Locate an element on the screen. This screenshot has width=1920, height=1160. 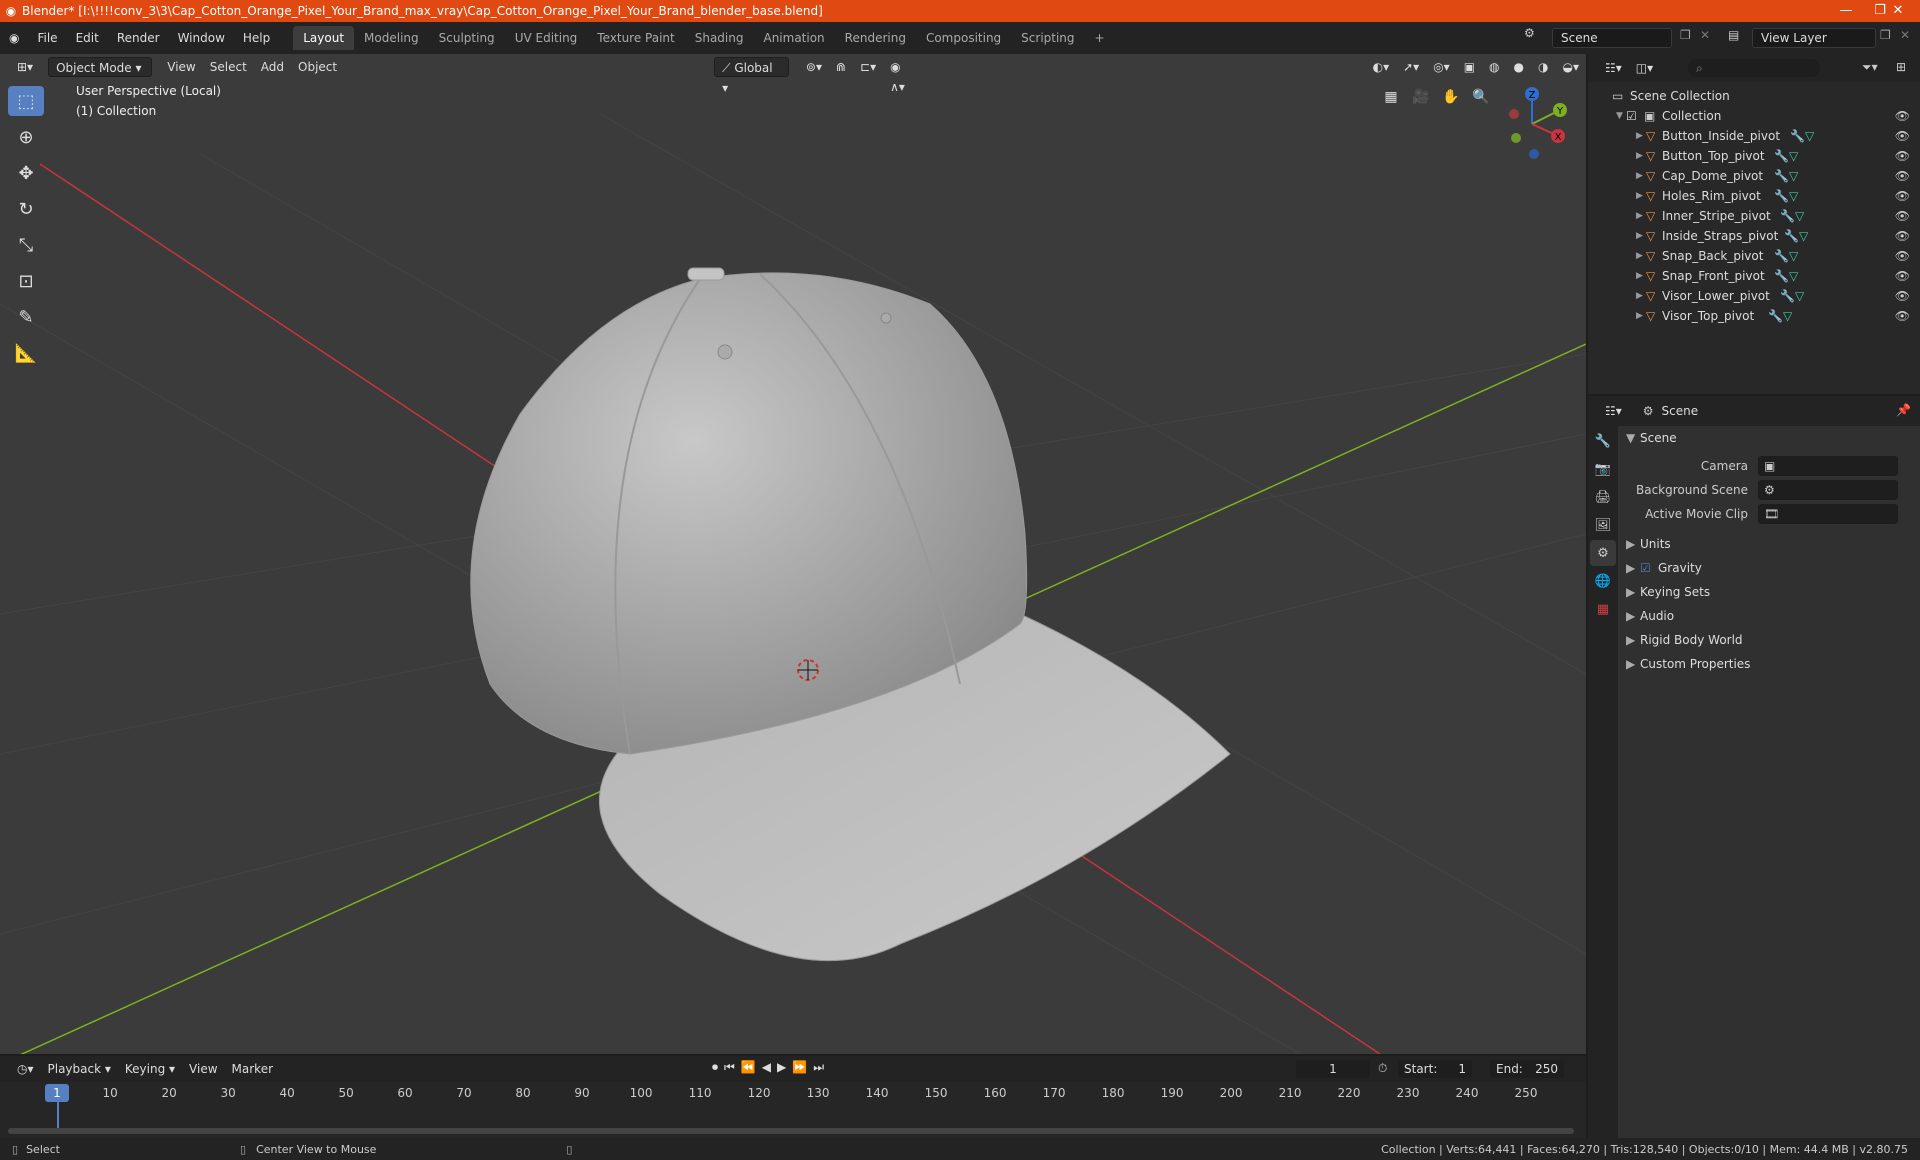
overlays-icon: ◎▾ is located at coordinates (1441, 67).